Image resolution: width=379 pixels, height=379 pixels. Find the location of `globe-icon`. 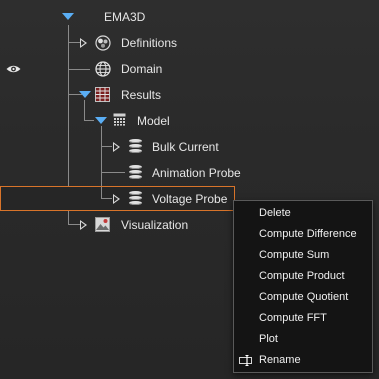

globe-icon is located at coordinates (103, 69).